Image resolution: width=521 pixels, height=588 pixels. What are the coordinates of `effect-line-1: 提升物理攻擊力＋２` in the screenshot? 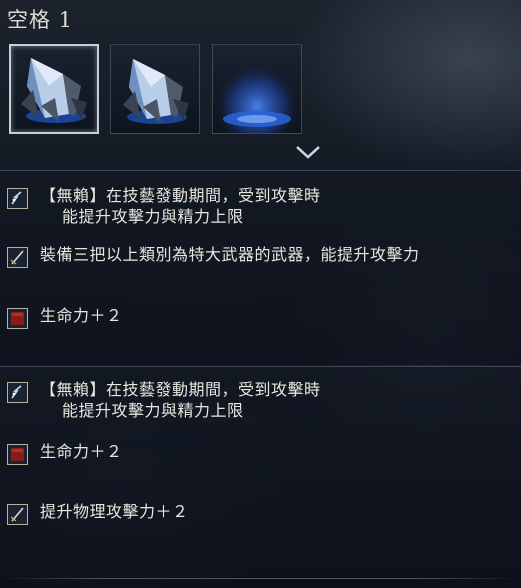 It's located at (114, 511).